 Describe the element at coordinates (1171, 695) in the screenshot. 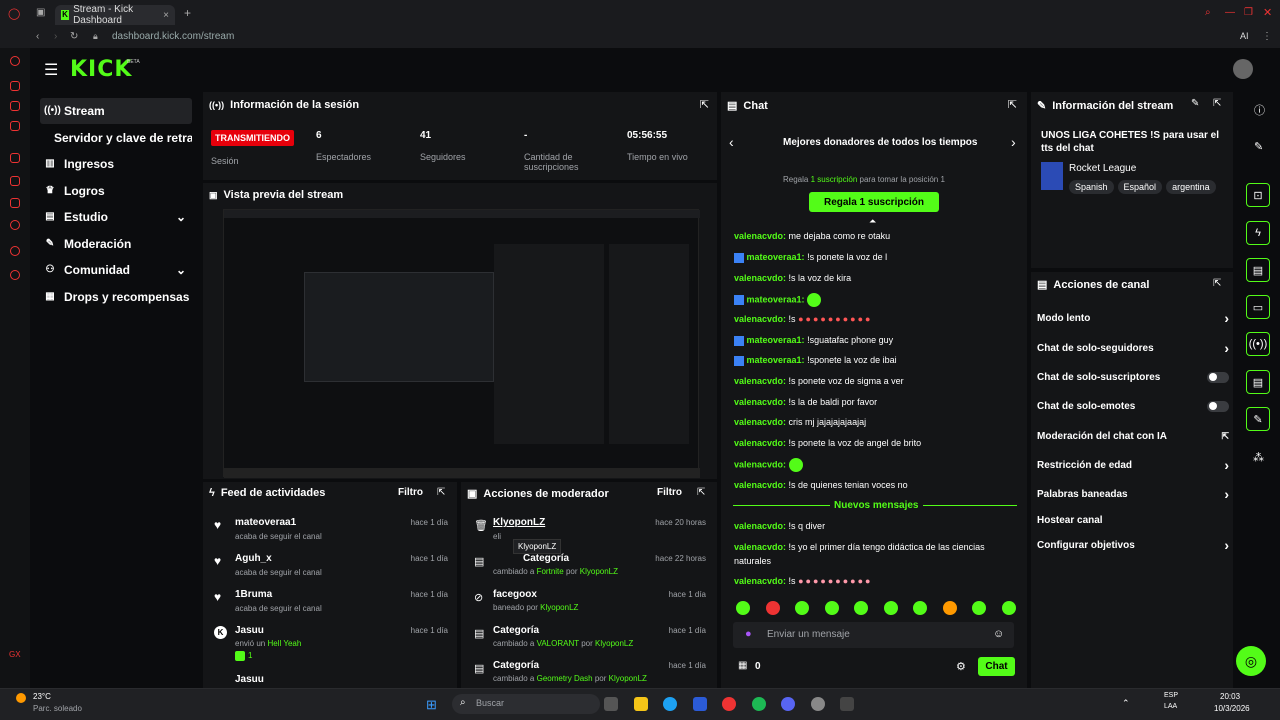

I see `language: ESP` at that location.